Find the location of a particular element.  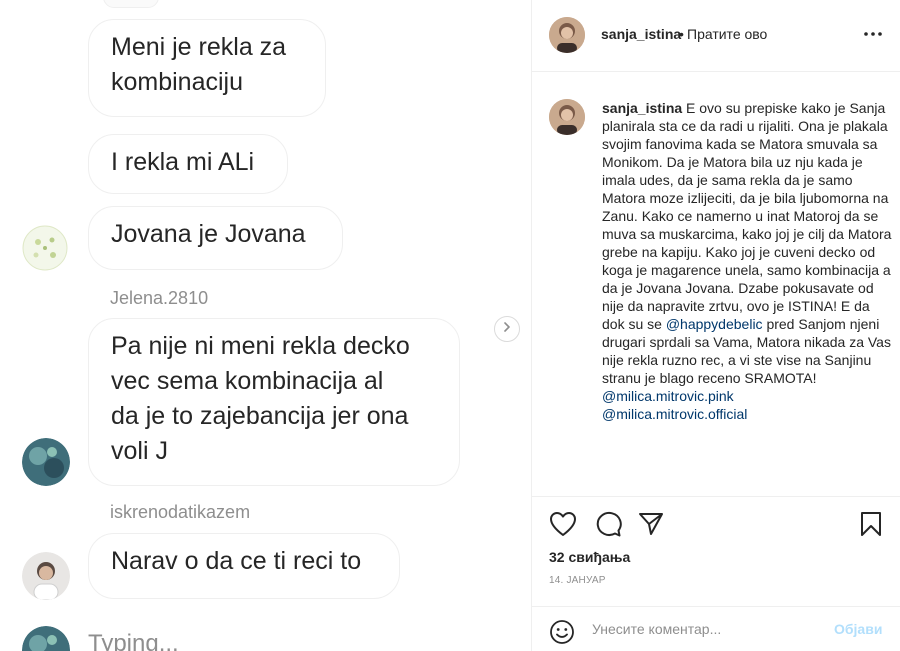

chat-message: I rekla mi ALi is located at coordinates (188, 164).